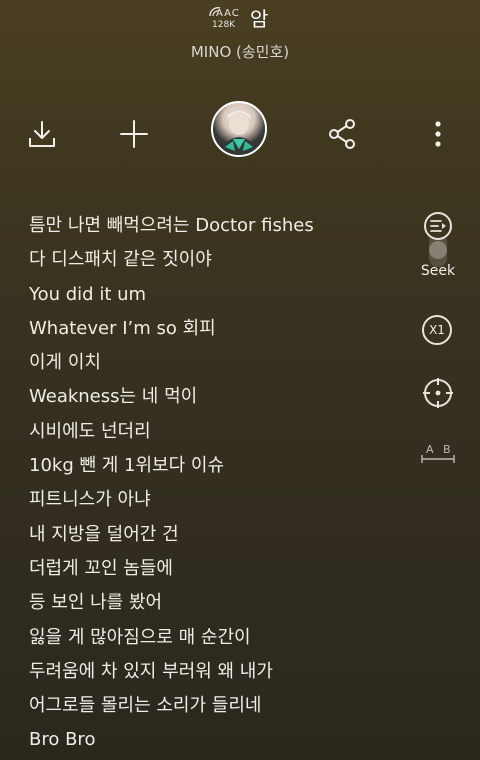 This screenshot has height=760, width=480. What do you see at coordinates (219, 363) in the screenshot?
I see `lyric-line: 이게 이치` at bounding box center [219, 363].